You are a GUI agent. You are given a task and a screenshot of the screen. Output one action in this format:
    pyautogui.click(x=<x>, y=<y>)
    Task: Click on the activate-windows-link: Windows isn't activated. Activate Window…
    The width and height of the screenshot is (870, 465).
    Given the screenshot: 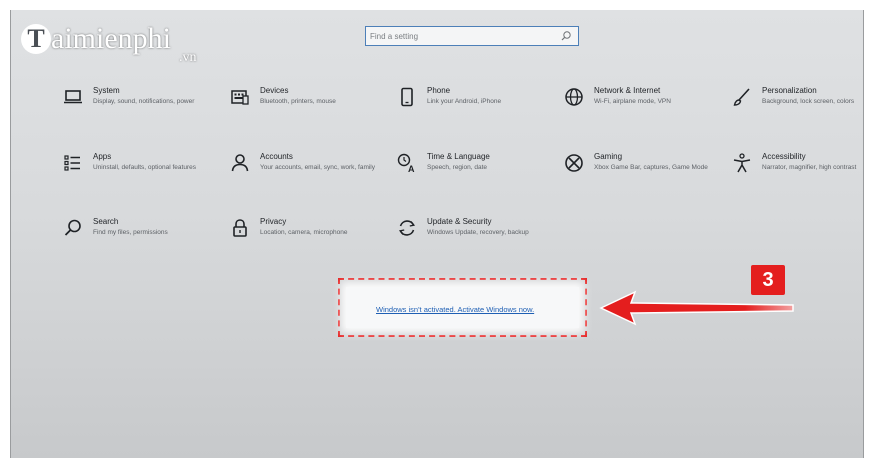 What is the action you would take?
    pyautogui.click(x=455, y=309)
    